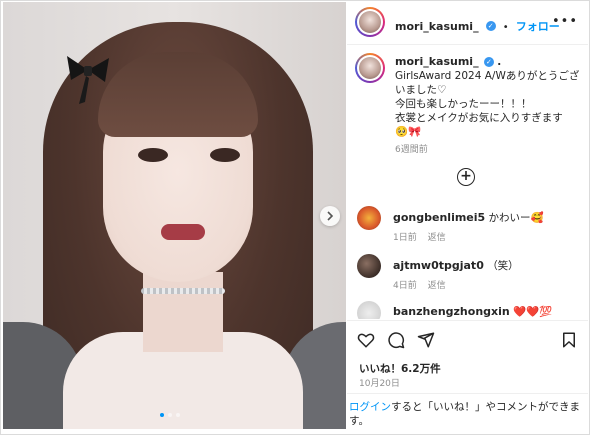  What do you see at coordinates (533, 312) in the screenshot?
I see `comment-text: ❤️❤️💯` at bounding box center [533, 312].